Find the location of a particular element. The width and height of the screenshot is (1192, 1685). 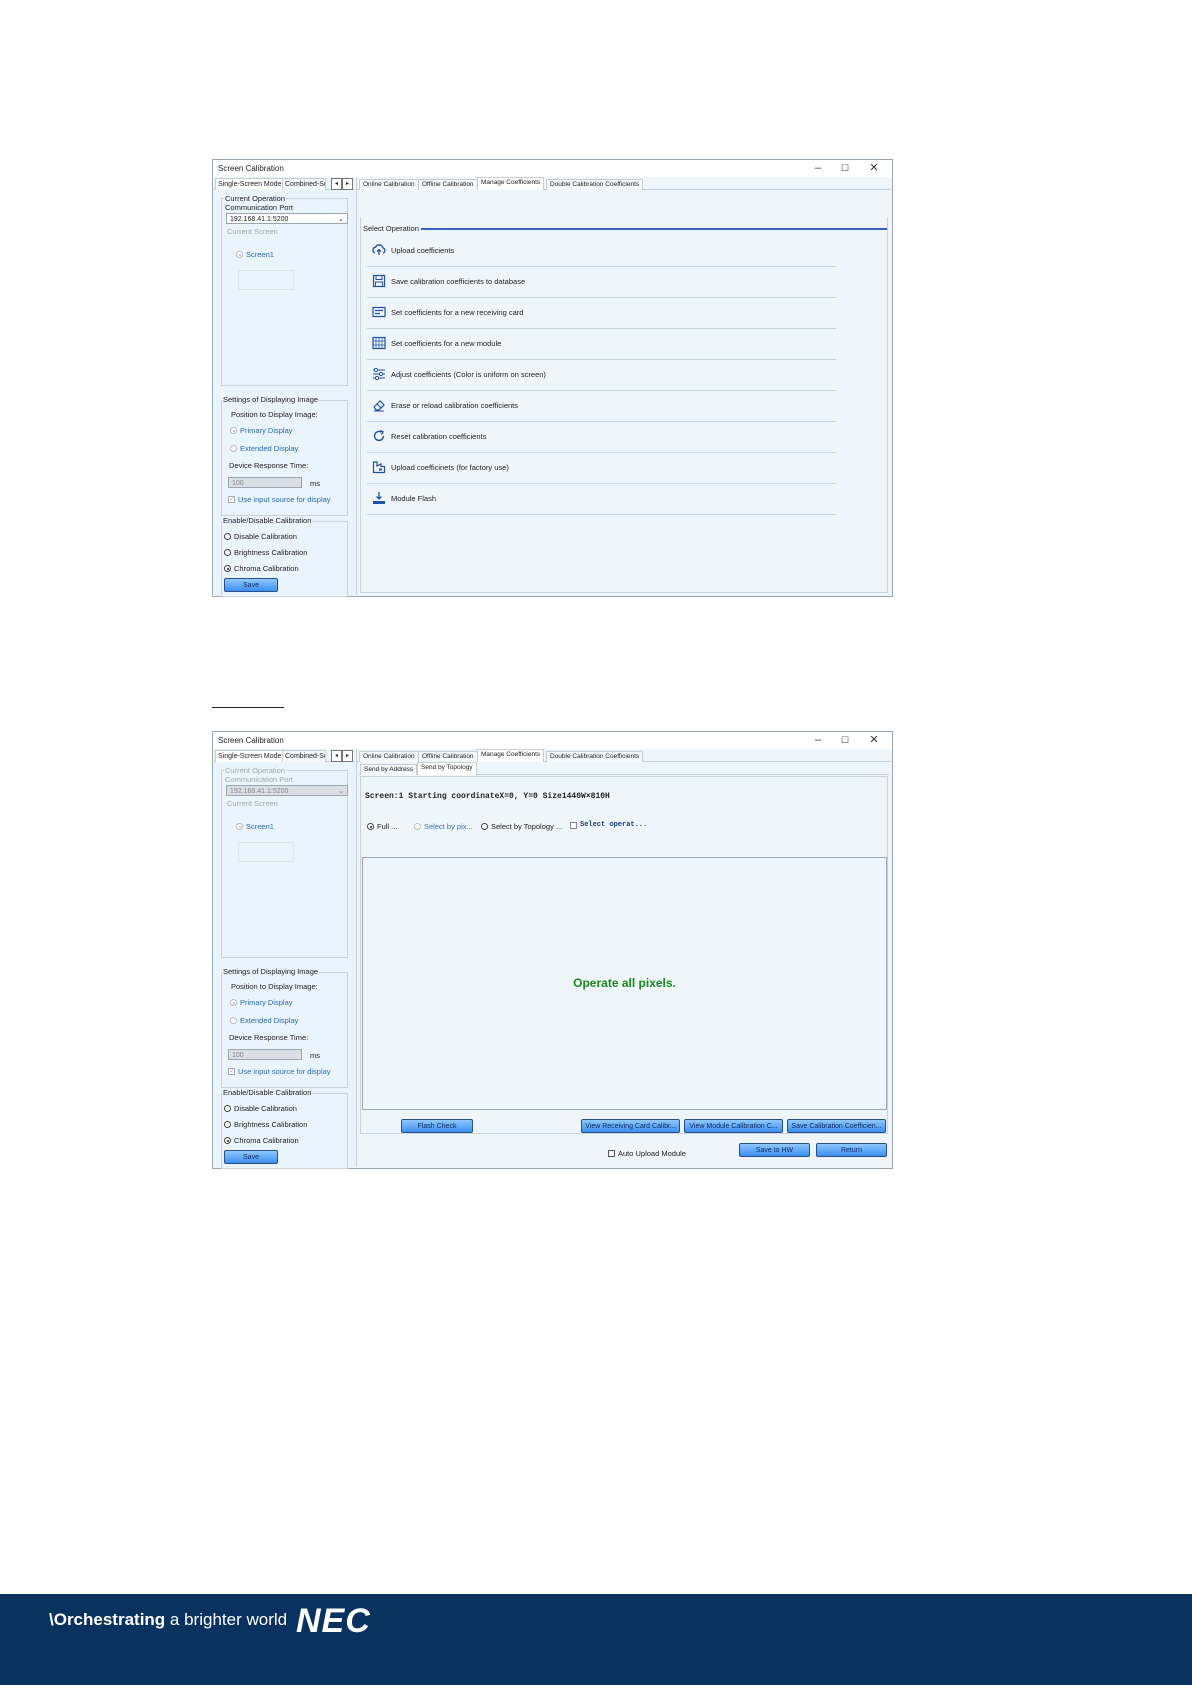

select-operation-line is located at coordinates (654, 229).